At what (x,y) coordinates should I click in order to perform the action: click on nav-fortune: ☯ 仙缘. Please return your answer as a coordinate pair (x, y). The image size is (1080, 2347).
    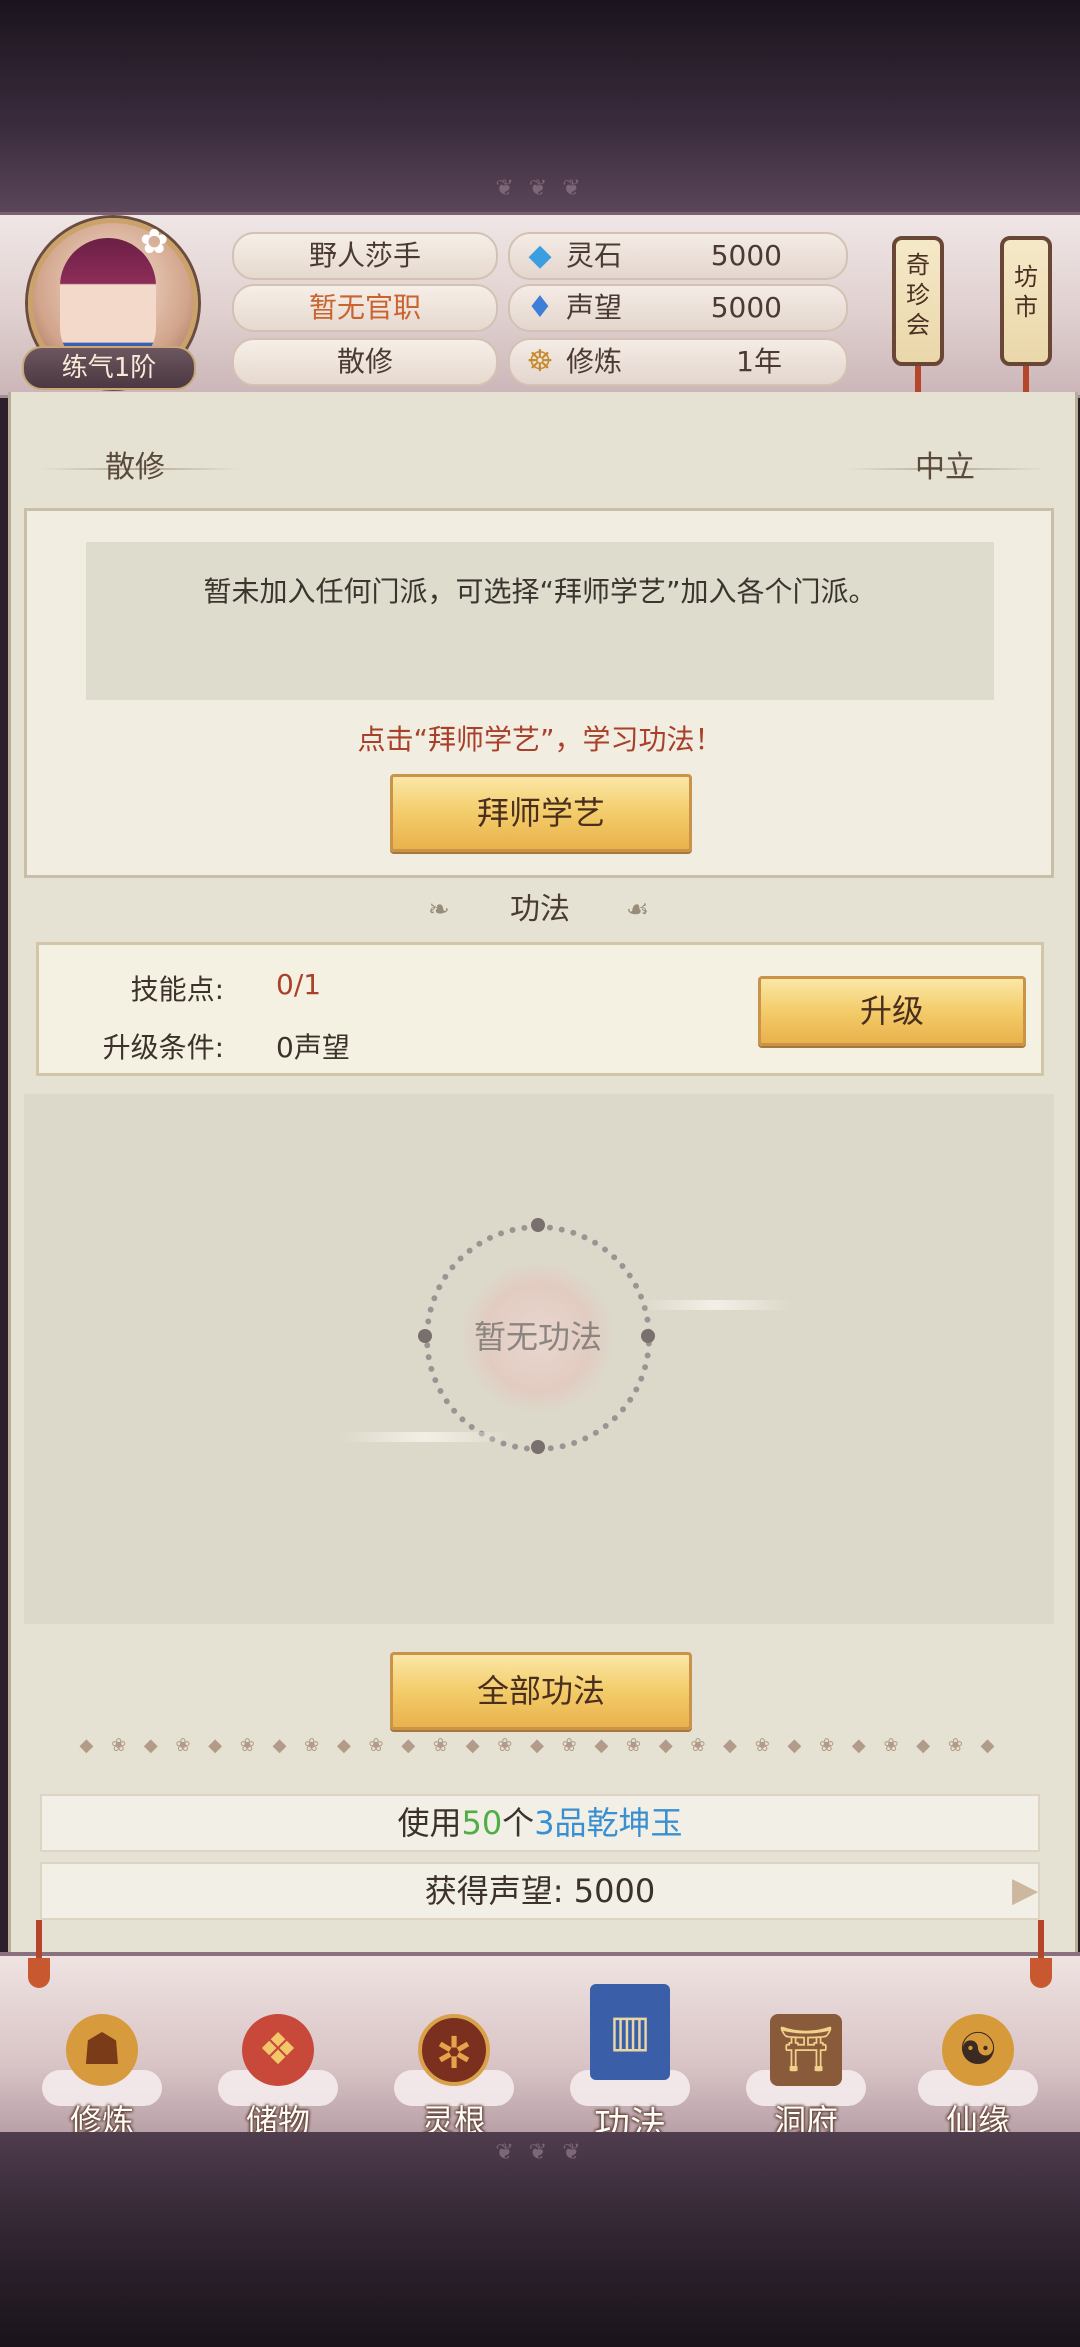
    Looking at the image, I should click on (978, 2060).